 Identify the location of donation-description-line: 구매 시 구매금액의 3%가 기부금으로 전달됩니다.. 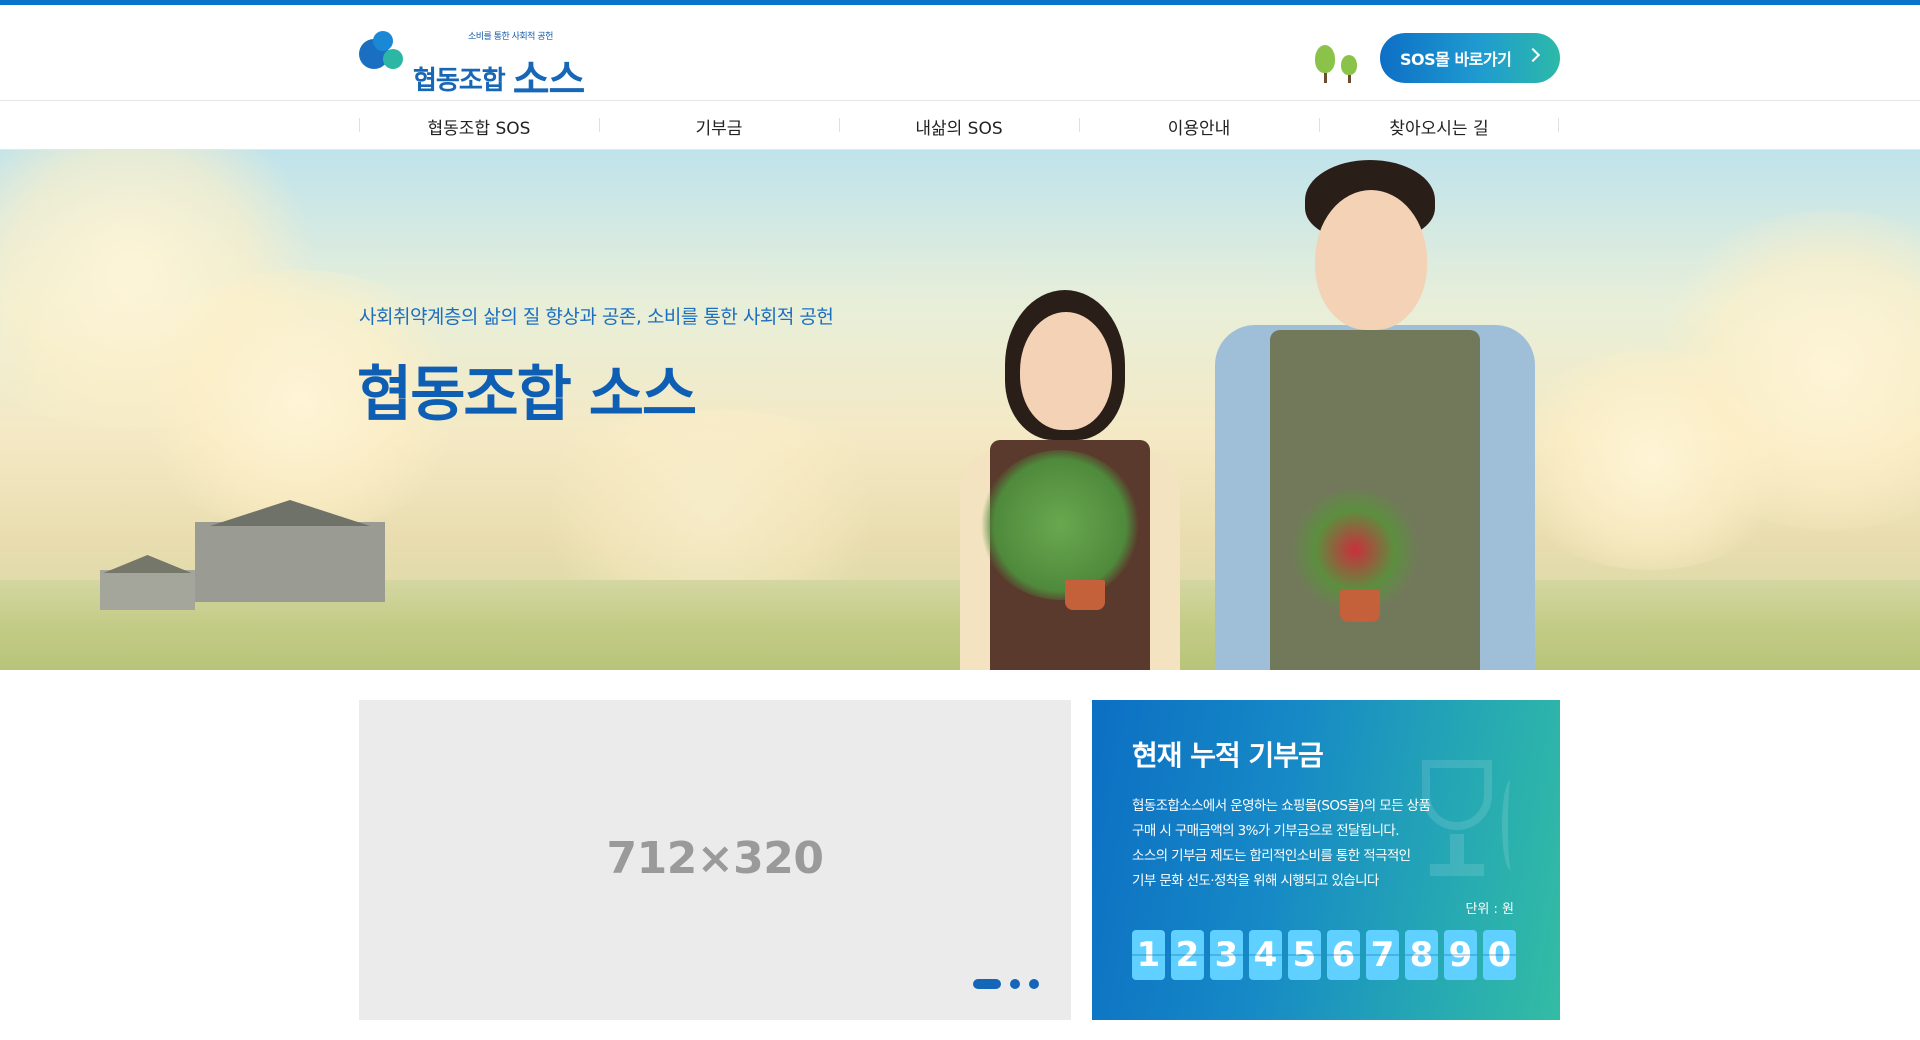
(1266, 831).